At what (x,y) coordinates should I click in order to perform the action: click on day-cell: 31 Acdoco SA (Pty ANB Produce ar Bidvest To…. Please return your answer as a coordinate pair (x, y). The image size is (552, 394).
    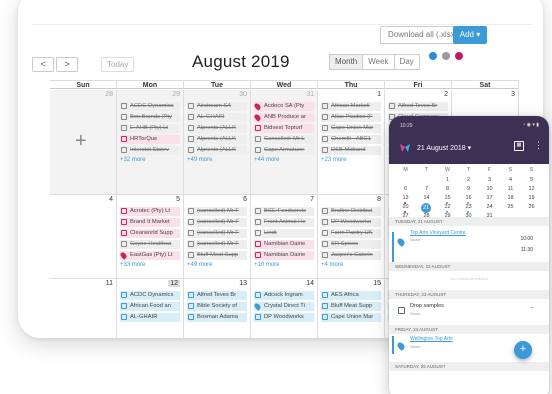
    Looking at the image, I should click on (284, 142).